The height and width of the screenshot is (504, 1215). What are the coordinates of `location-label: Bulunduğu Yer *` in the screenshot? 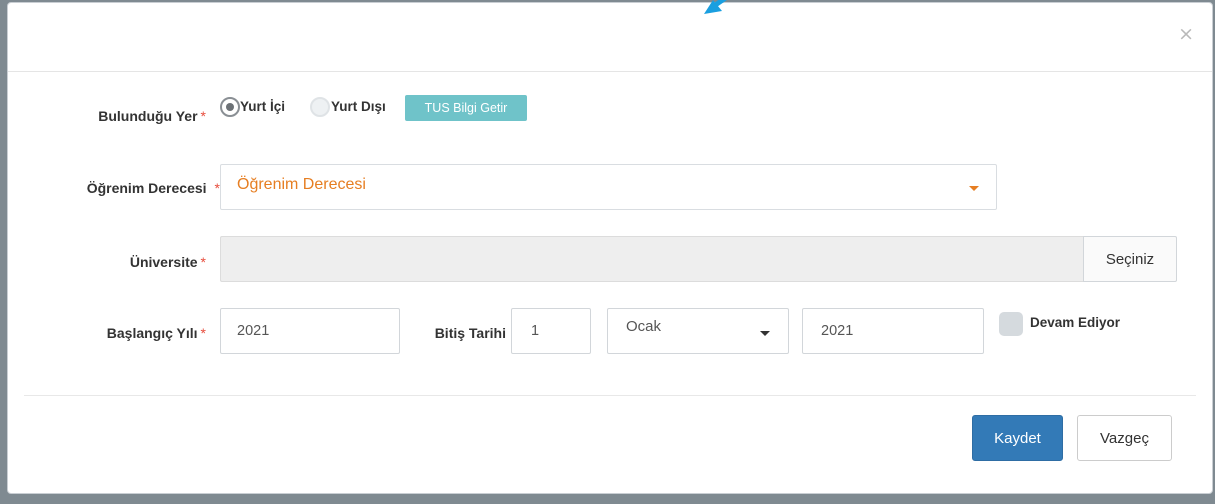 It's located at (137, 116).